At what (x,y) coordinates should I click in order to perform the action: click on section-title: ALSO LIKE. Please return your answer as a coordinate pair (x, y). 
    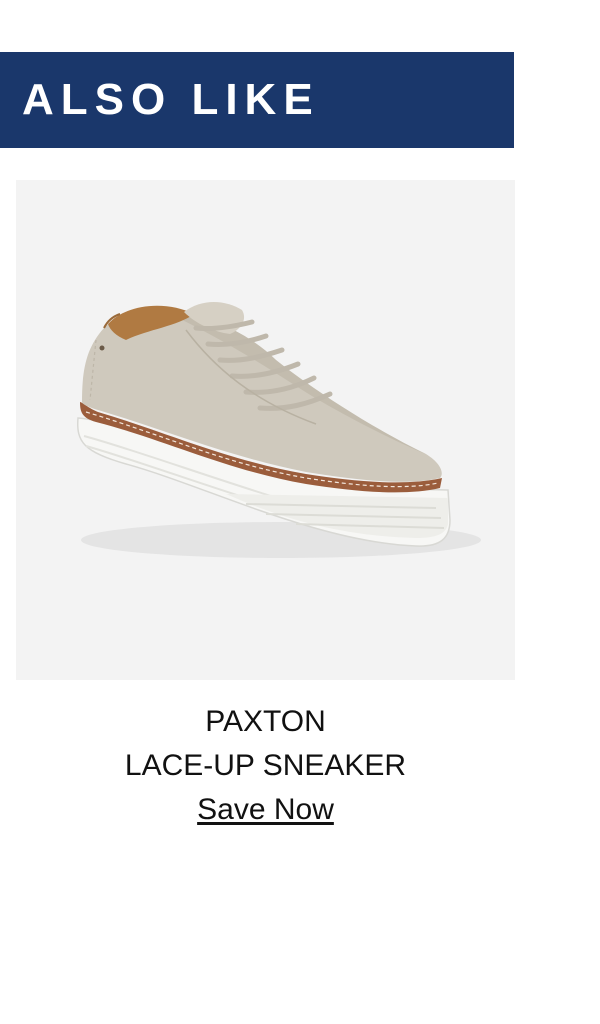
    Looking at the image, I should click on (171, 99).